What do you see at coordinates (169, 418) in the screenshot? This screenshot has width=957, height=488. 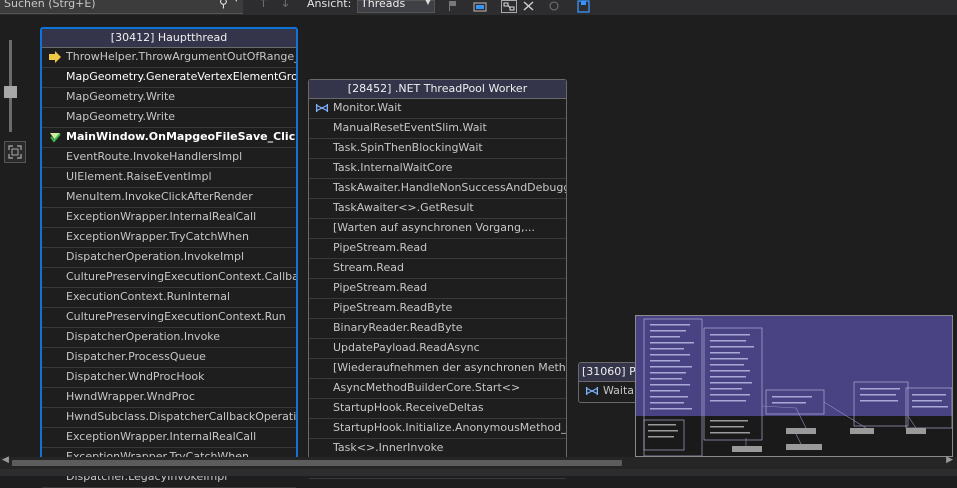 I see `stack-frame-row: HwndSubclass.DispatcherCallbackOperation` at bounding box center [169, 418].